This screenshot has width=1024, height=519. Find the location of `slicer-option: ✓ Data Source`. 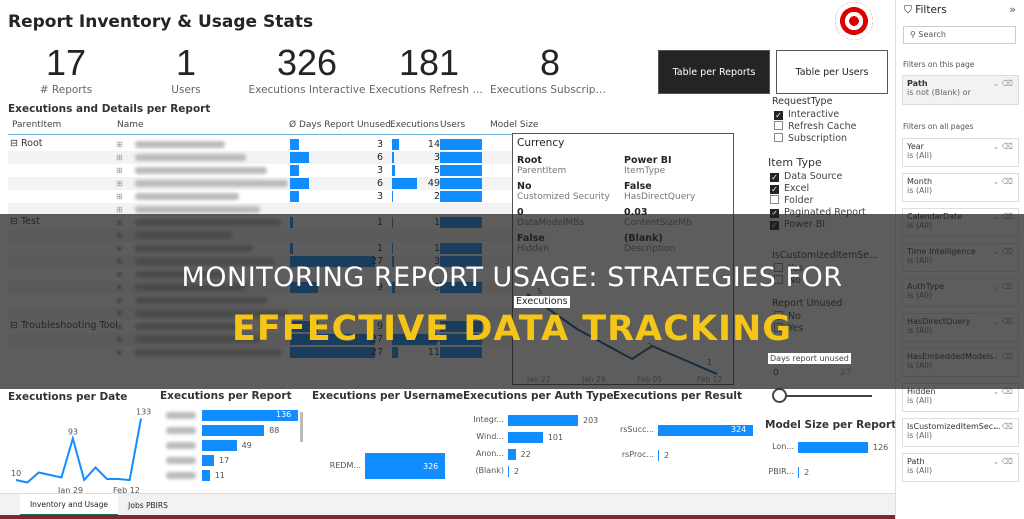

slicer-option: ✓ Data Source is located at coordinates (818, 176).